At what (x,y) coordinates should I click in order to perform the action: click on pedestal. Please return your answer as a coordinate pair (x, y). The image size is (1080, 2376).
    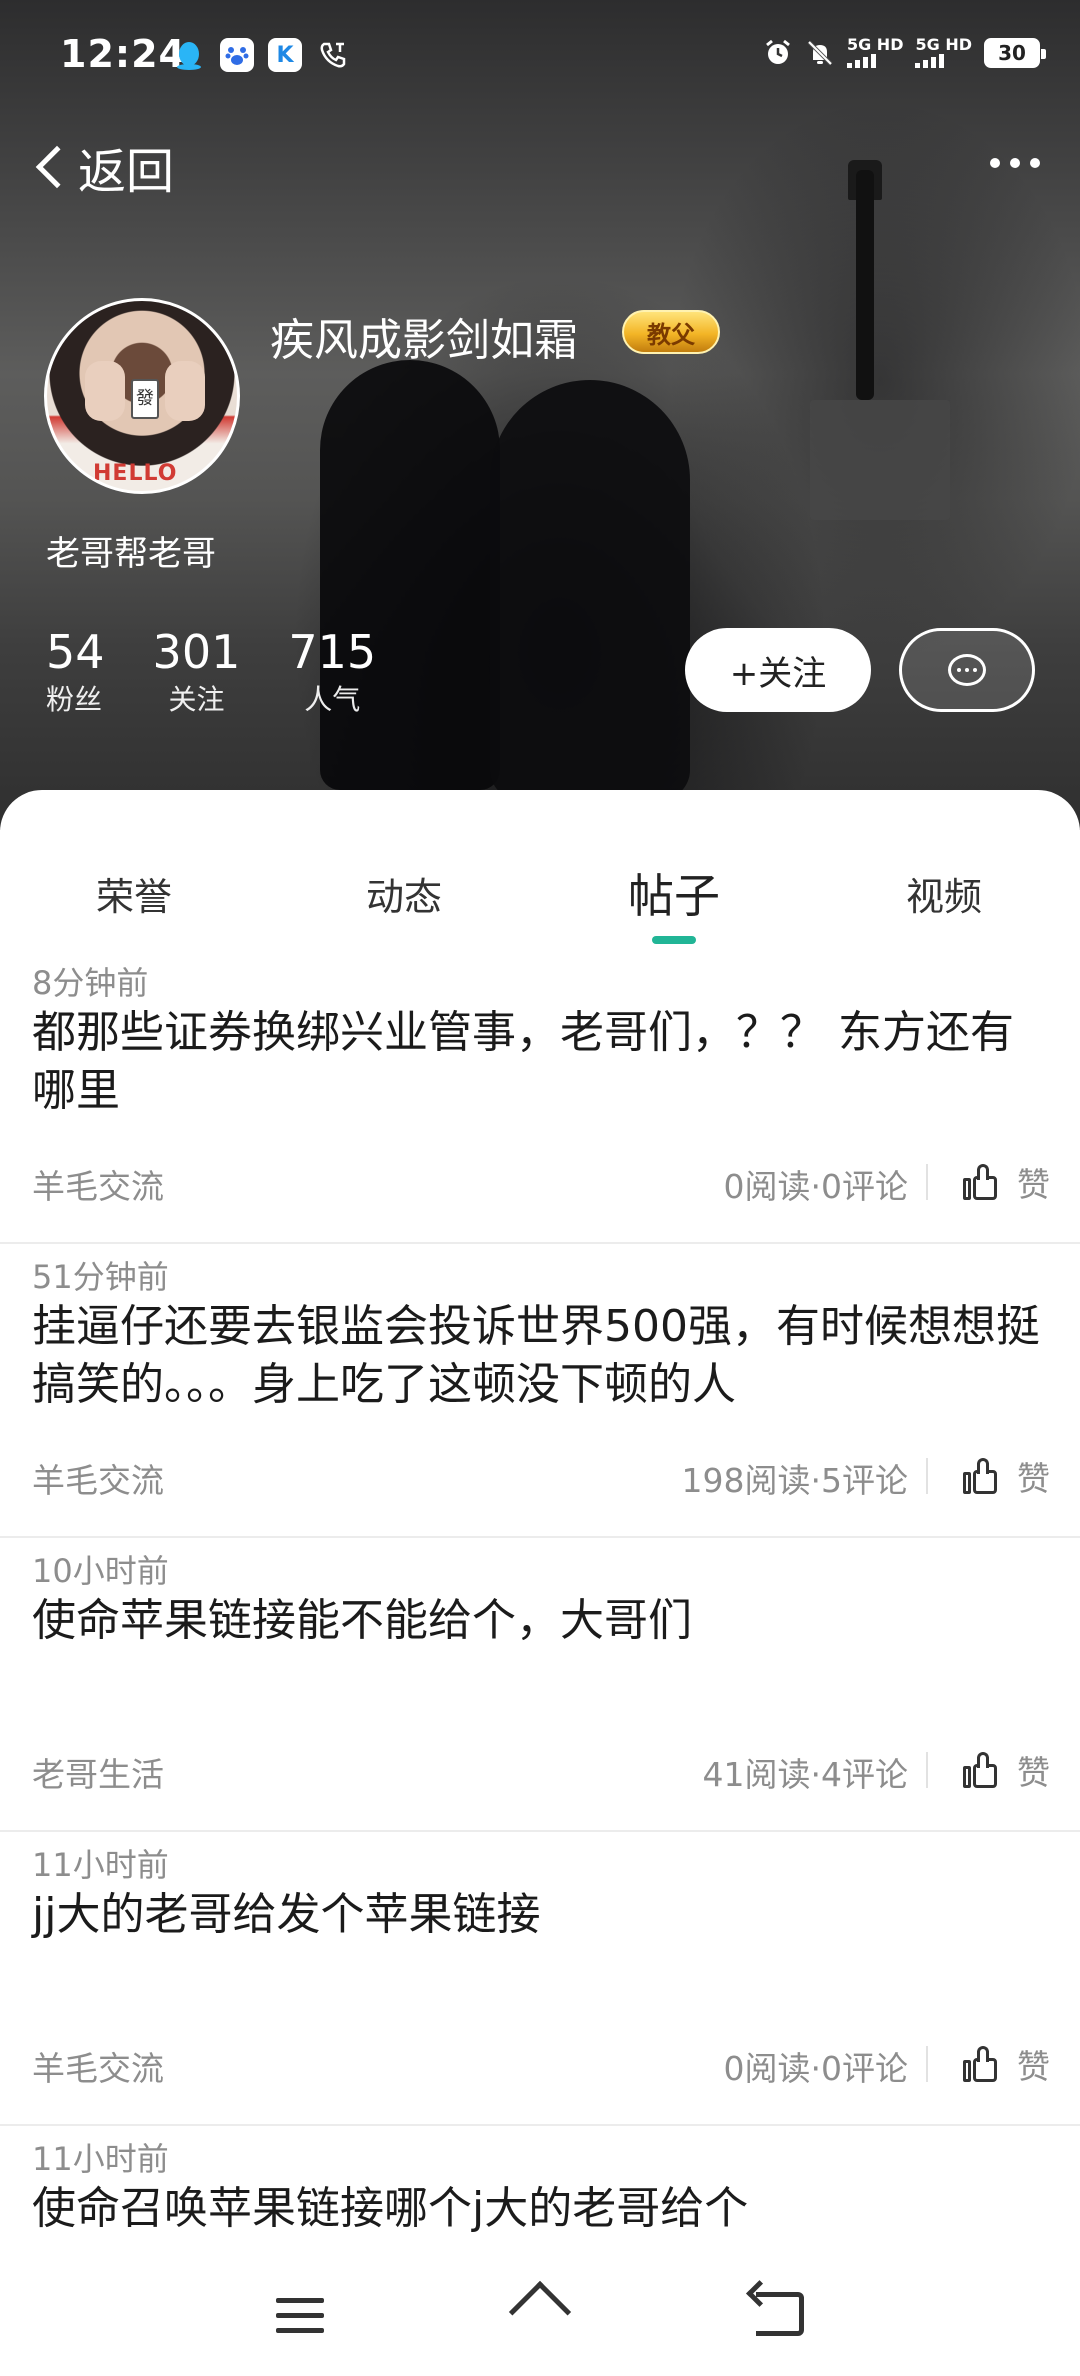
    Looking at the image, I should click on (880, 460).